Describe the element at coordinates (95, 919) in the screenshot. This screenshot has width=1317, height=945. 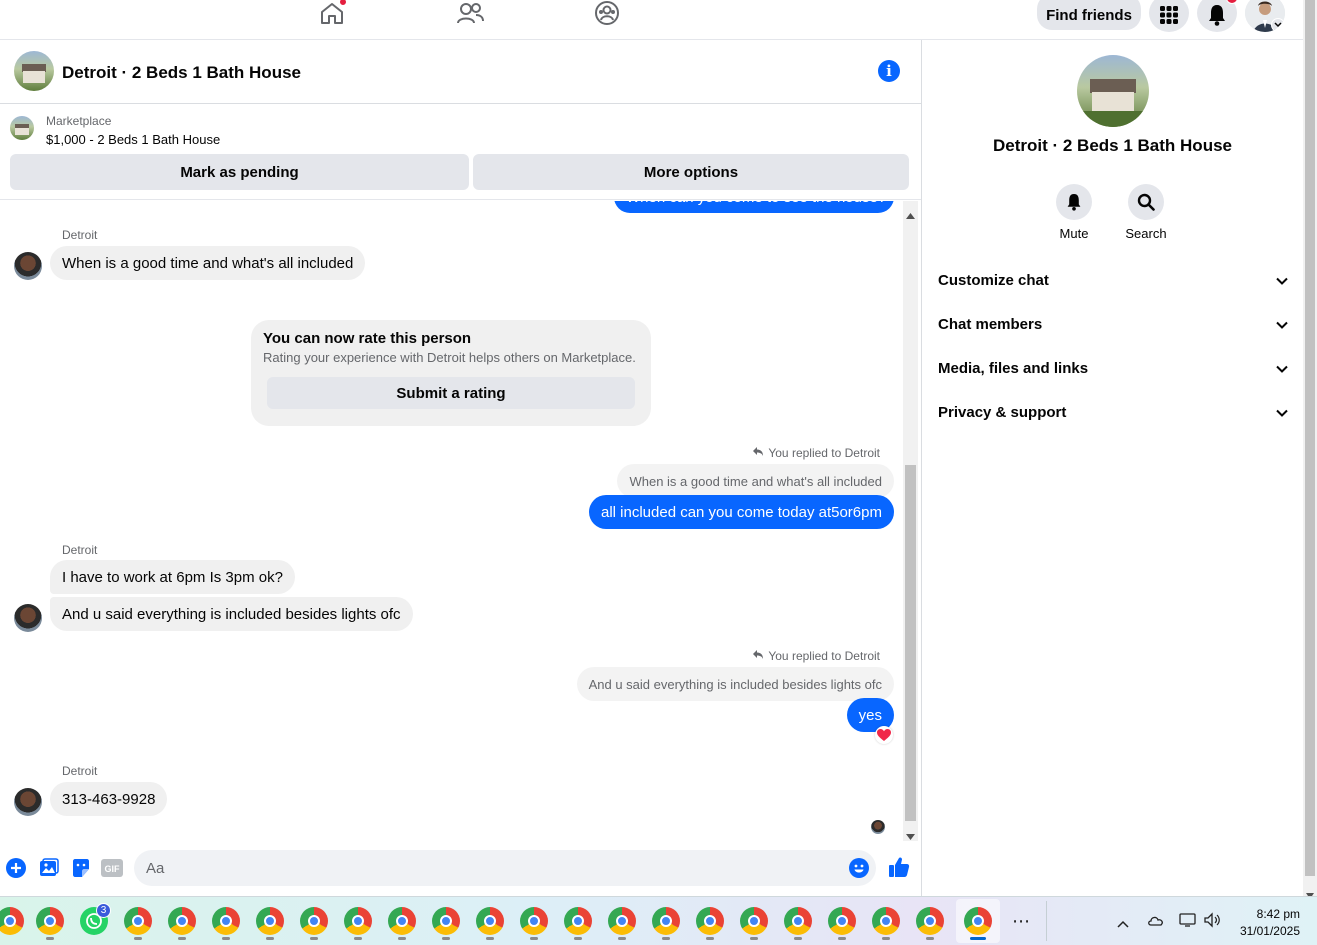
I see `whatsapp-icon: 3` at that location.